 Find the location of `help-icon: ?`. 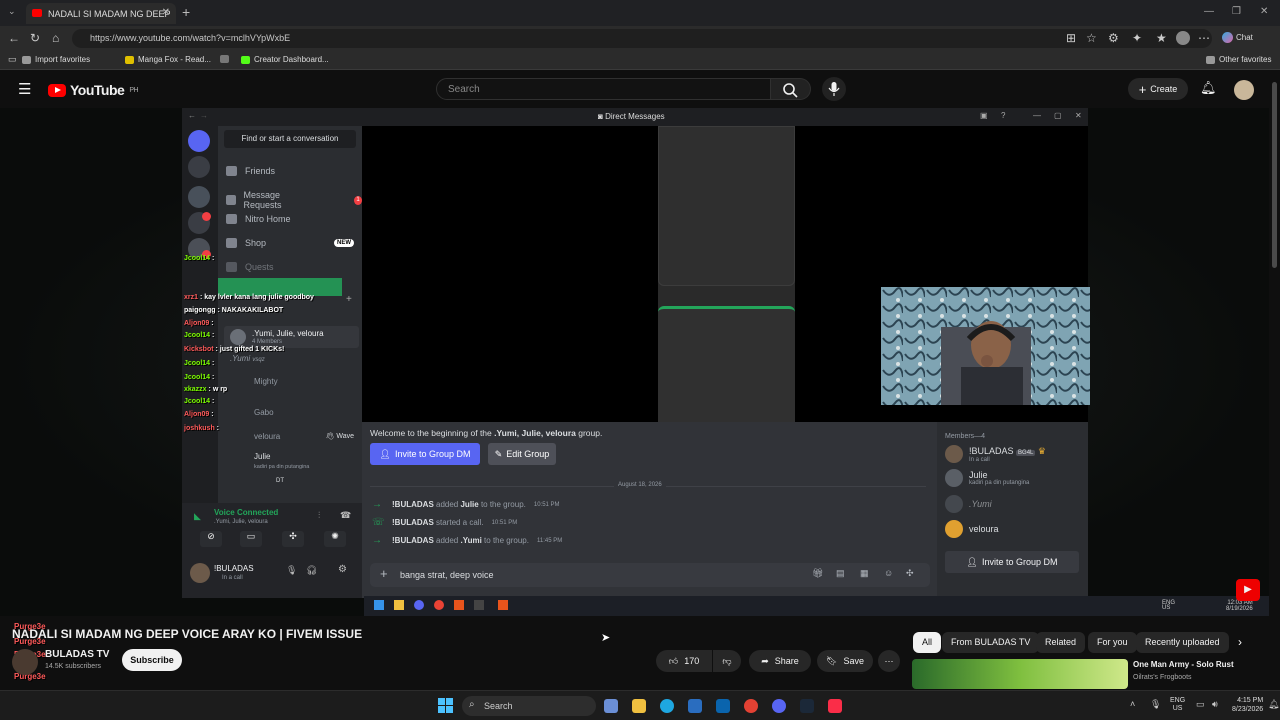

help-icon: ? is located at coordinates (1003, 115).